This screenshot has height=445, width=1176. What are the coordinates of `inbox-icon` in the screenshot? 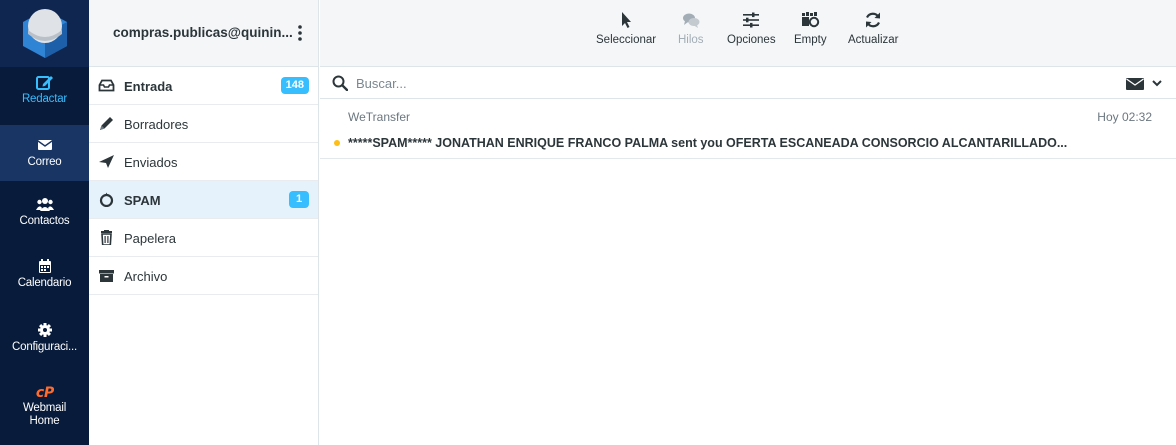 It's located at (106, 85).